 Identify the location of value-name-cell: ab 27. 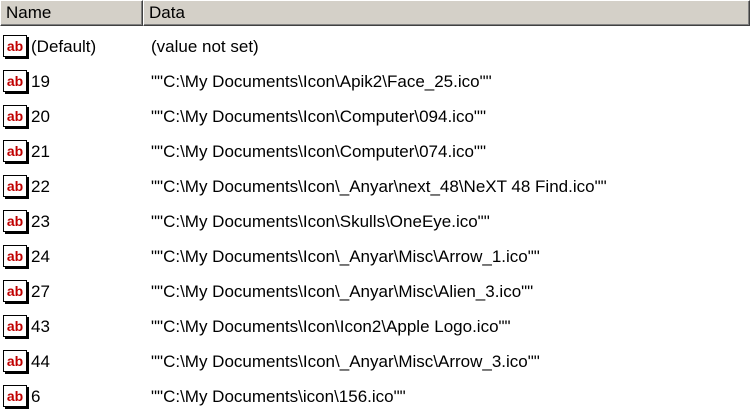
(71, 291).